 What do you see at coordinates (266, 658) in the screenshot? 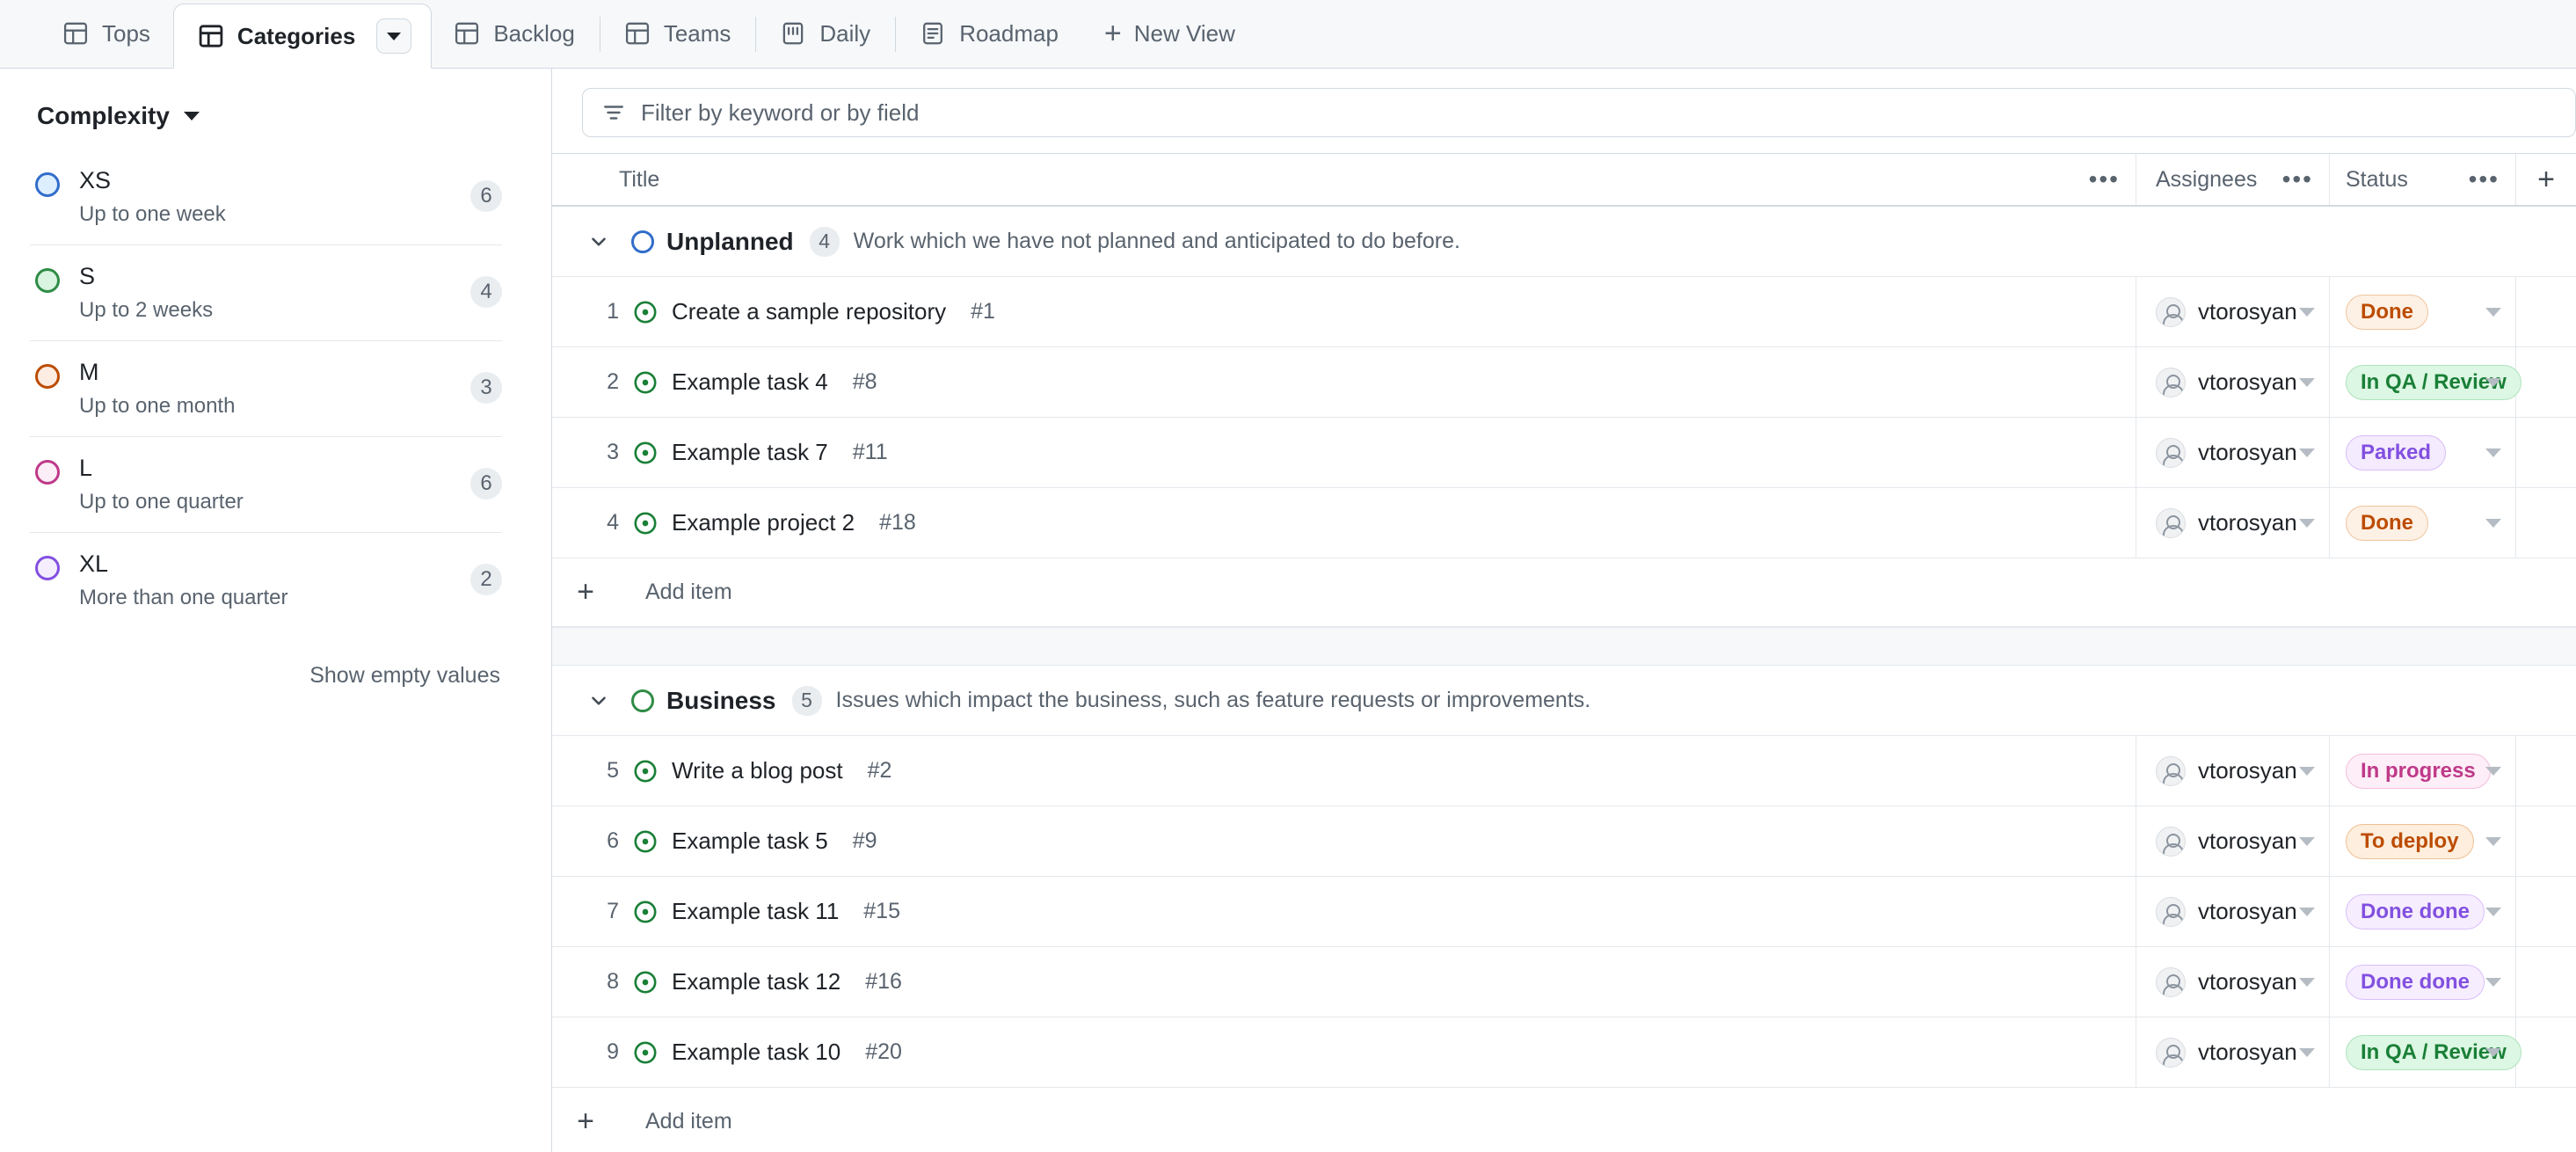
I see `show-empty-values-link: Show empty values` at bounding box center [266, 658].